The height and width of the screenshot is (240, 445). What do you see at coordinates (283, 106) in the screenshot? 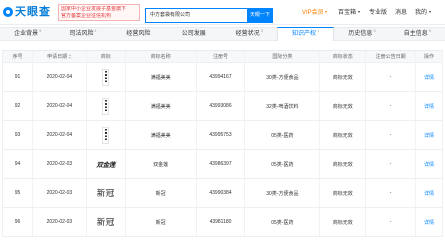
I see `international-class: 32类-啤酒饮料` at bounding box center [283, 106].